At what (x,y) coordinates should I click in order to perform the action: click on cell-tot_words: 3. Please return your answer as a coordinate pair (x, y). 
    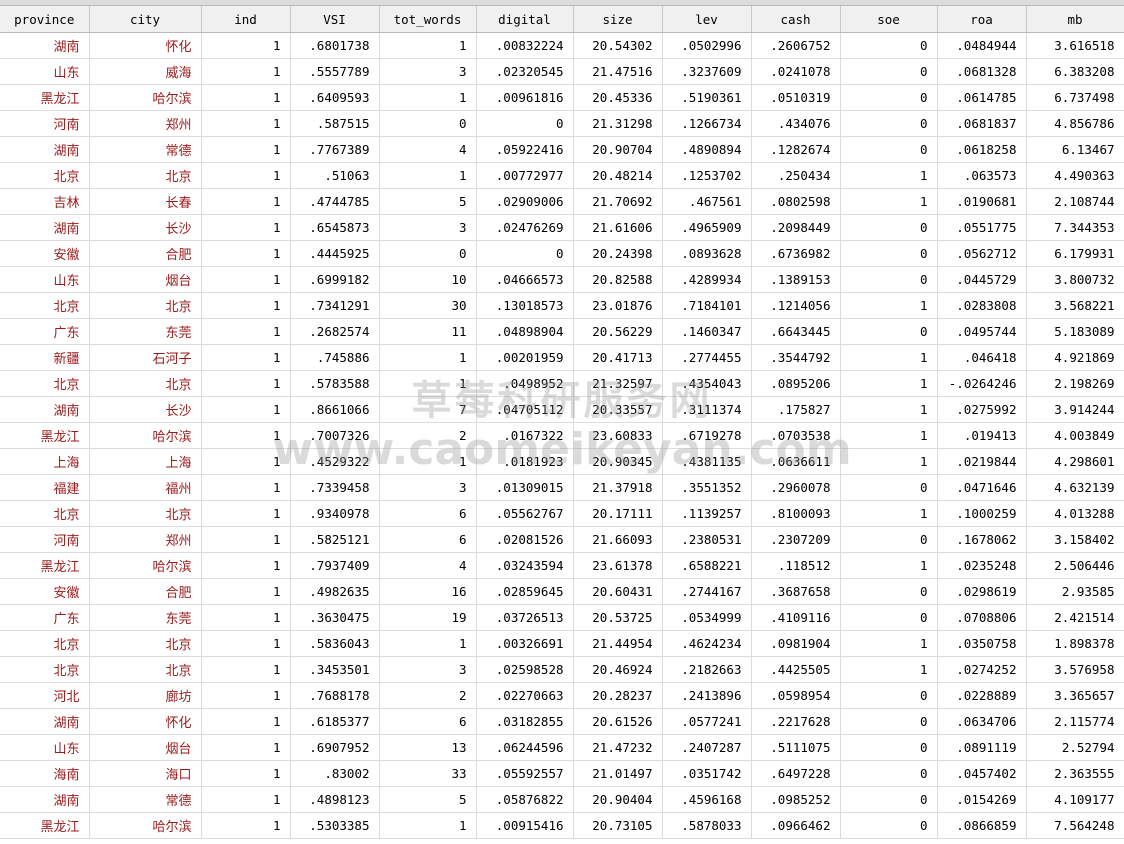
    Looking at the image, I should click on (428, 487).